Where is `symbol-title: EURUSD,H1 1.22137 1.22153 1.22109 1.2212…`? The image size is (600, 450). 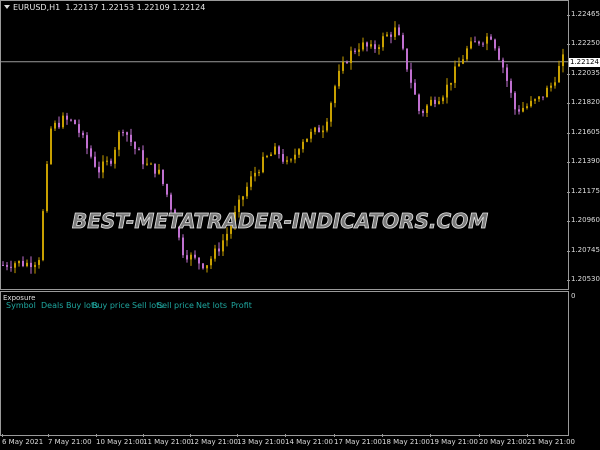
symbol-title: EURUSD,H1 1.22137 1.22153 1.22109 1.2212… is located at coordinates (104, 7).